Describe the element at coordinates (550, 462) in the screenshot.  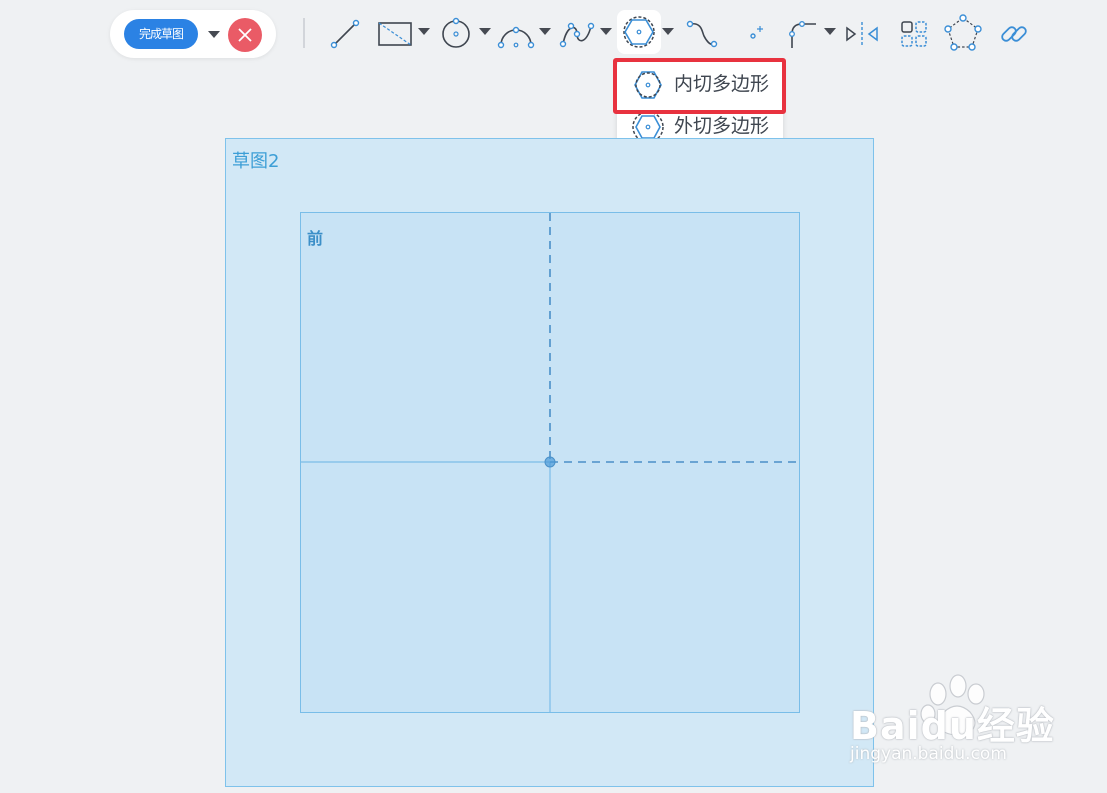
I see `origin-point` at that location.